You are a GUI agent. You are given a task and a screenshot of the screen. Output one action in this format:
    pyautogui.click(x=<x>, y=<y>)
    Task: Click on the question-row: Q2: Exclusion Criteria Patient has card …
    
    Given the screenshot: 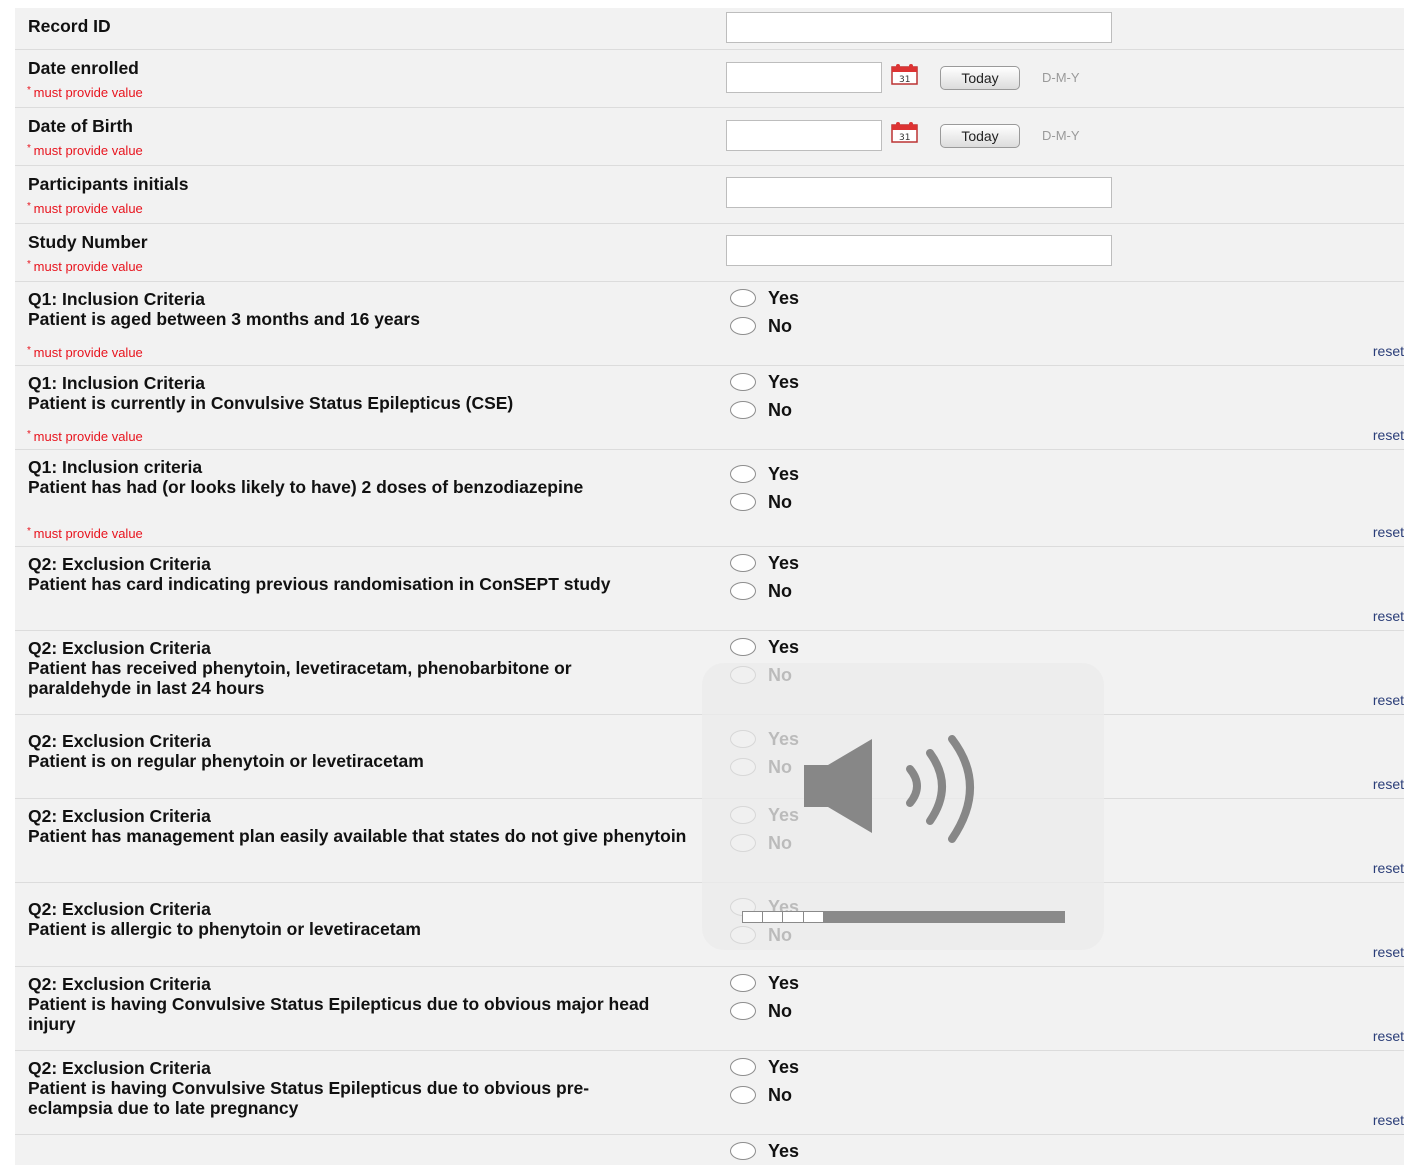 What is the action you would take?
    pyautogui.click(x=709, y=589)
    